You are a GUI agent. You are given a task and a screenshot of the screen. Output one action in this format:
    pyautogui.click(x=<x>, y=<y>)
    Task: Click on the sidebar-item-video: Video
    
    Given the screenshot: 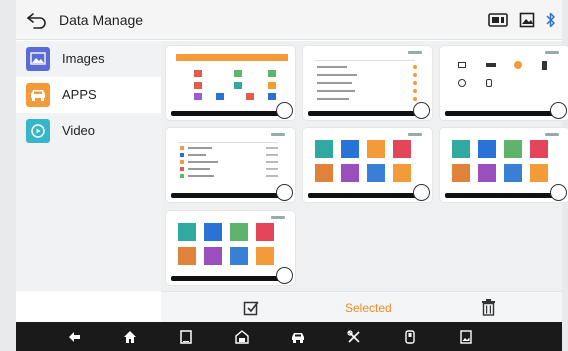 What is the action you would take?
    pyautogui.click(x=88, y=131)
    